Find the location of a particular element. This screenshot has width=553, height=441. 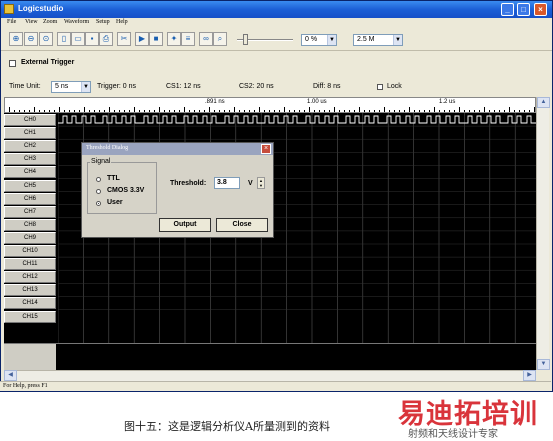

menu-help: Help is located at coordinates (122, 22).